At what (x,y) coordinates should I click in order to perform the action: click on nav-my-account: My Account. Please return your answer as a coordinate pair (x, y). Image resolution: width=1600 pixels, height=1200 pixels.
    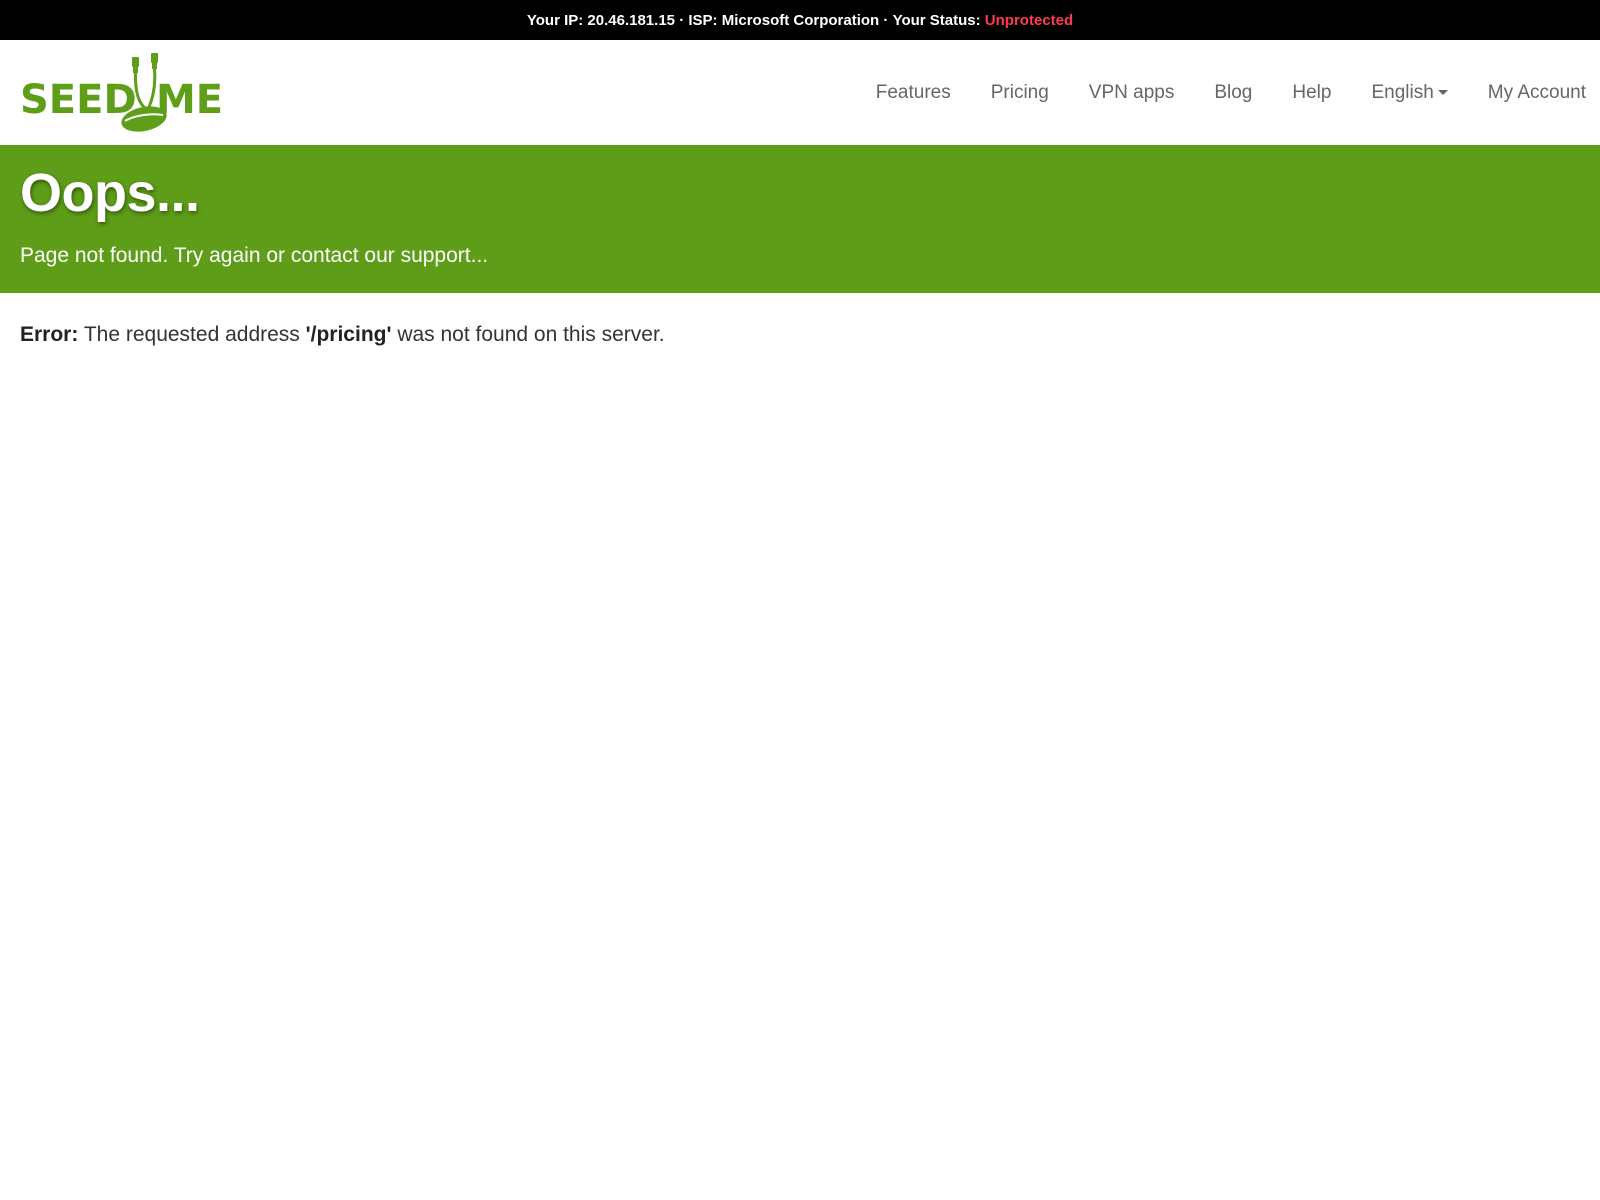
    Looking at the image, I should click on (1527, 92).